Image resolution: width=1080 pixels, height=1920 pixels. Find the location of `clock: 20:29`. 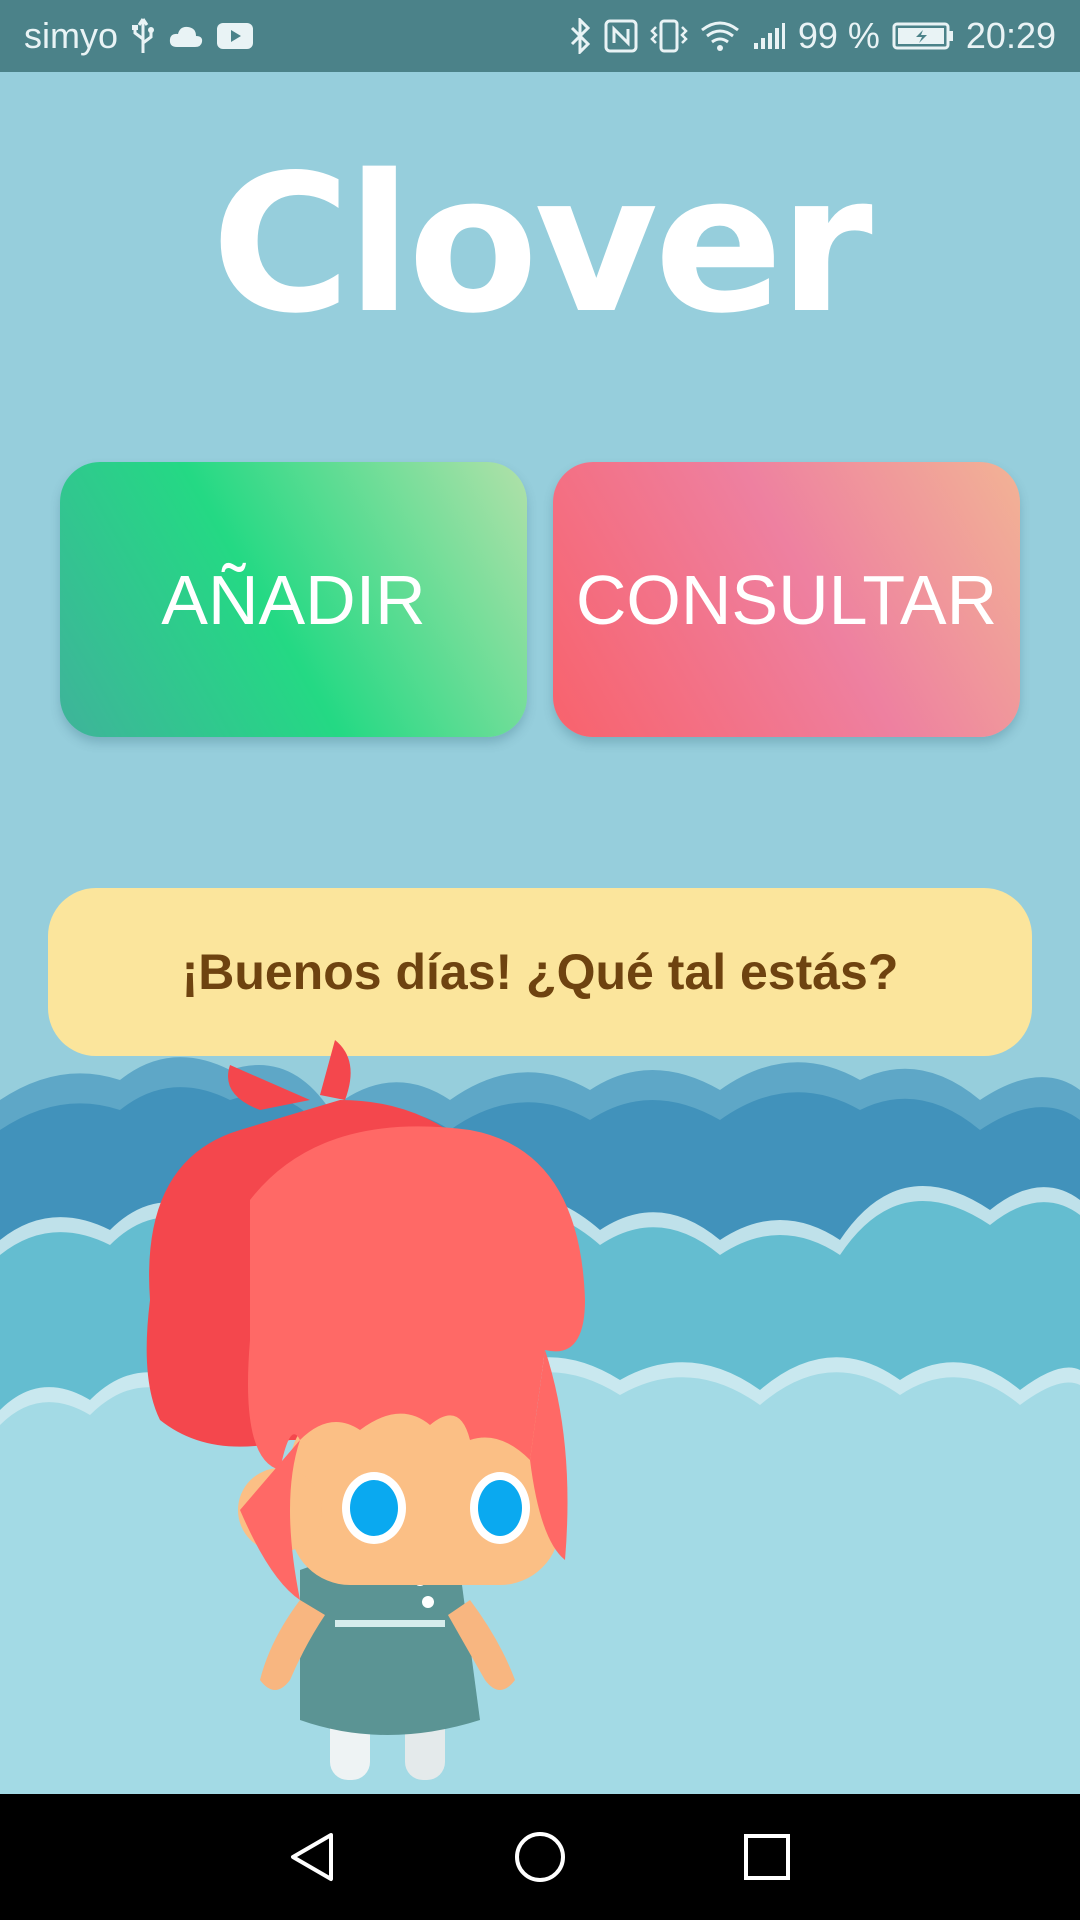

clock: 20:29 is located at coordinates (1010, 35).